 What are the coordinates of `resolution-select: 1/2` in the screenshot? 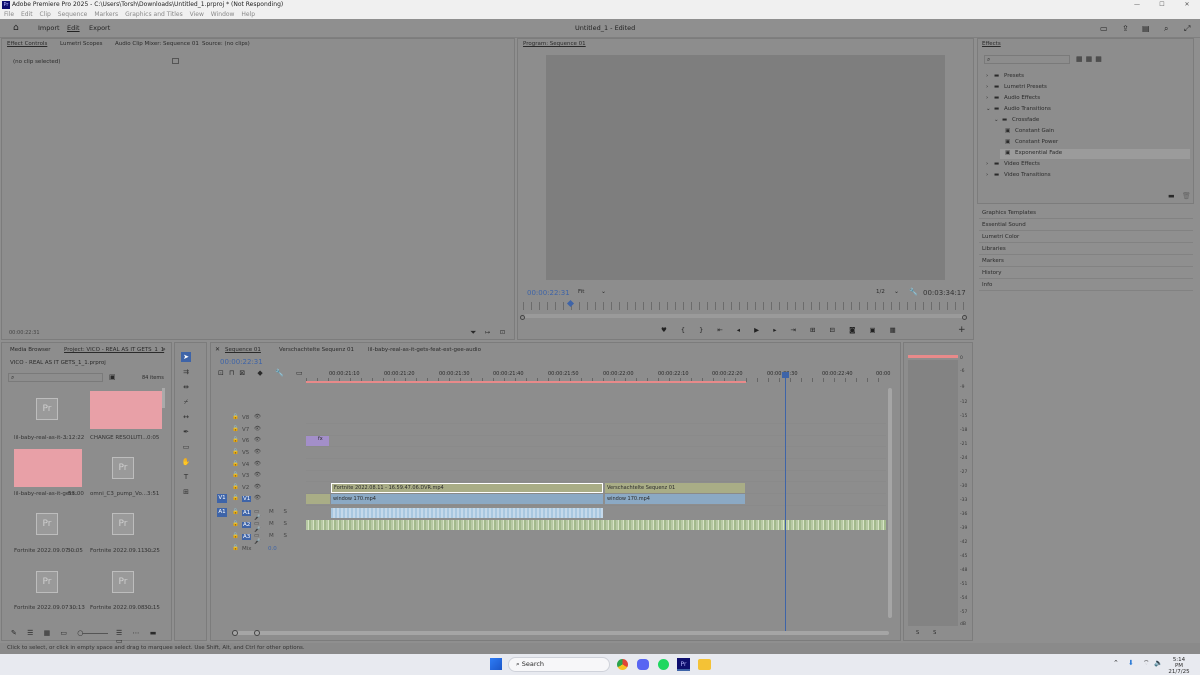 It's located at (880, 292).